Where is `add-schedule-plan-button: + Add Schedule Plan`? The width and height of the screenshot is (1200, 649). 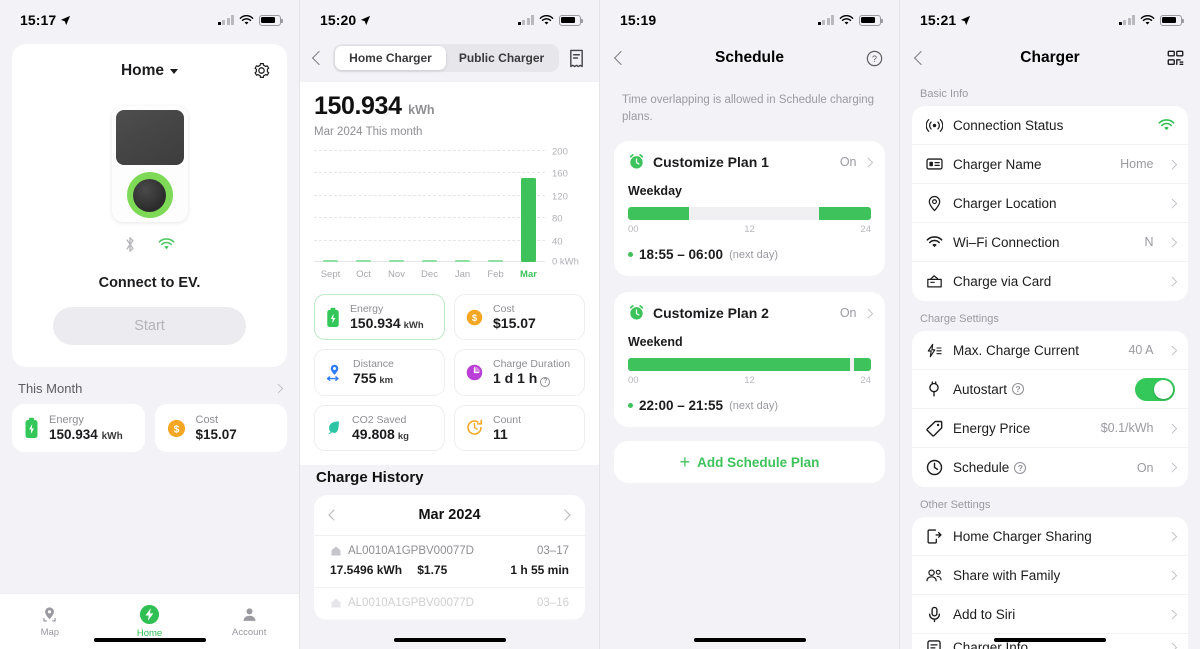
add-schedule-plan-button: + Add Schedule Plan is located at coordinates (749, 462).